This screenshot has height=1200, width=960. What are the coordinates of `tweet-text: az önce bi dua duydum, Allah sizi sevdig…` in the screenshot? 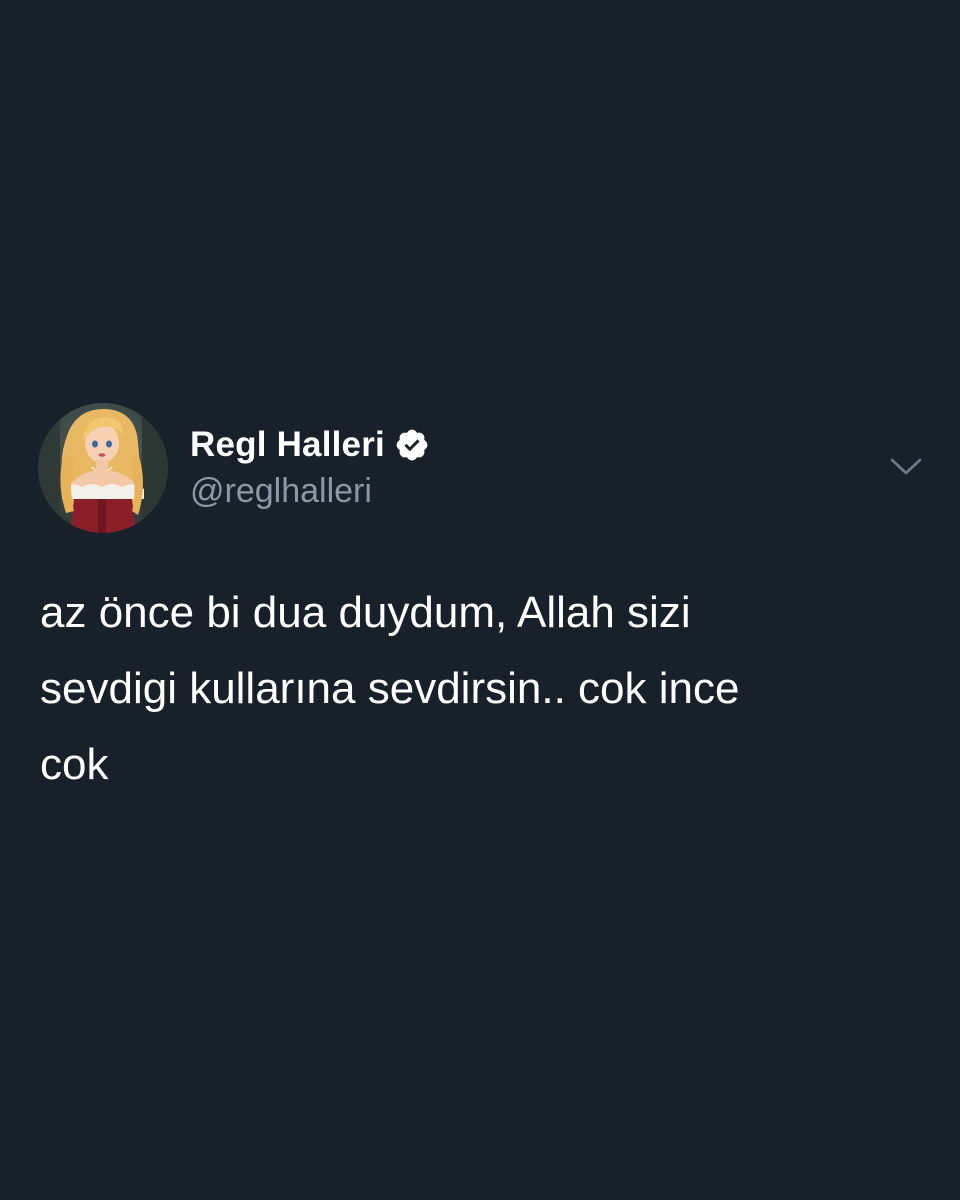 It's located at (390, 688).